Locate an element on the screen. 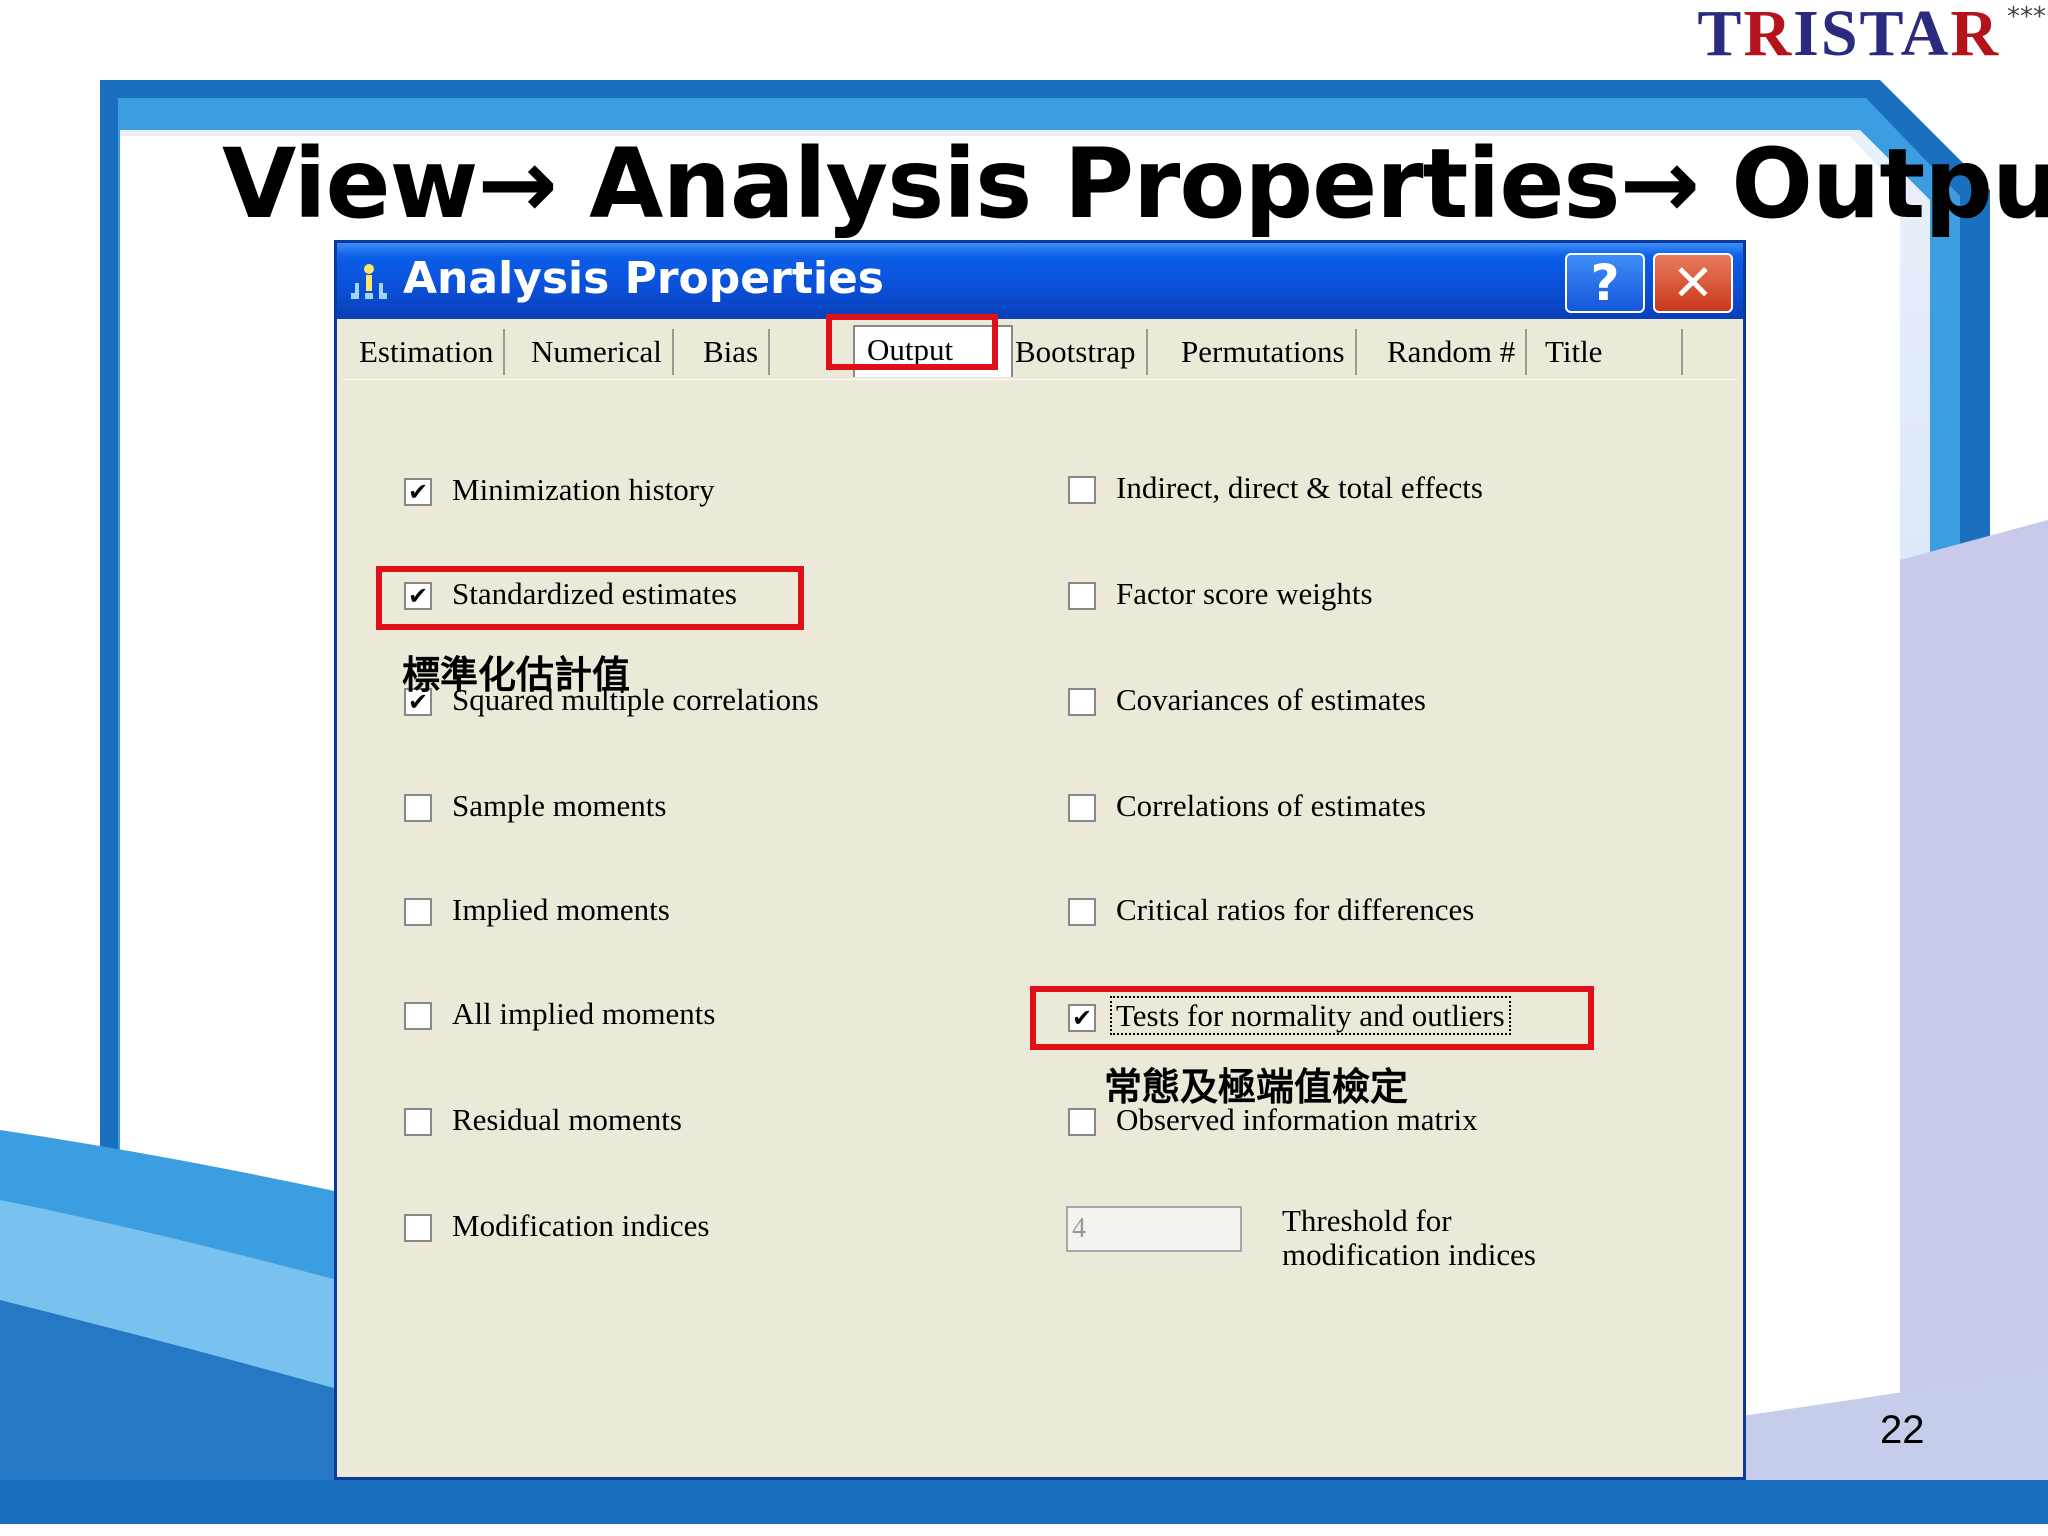  help-button: ? is located at coordinates (1605, 283).